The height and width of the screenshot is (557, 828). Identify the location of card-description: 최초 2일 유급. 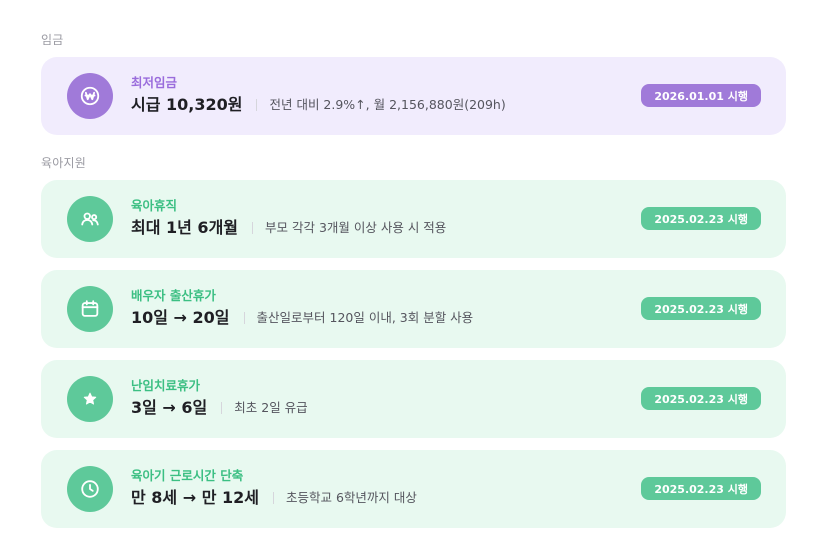
(271, 407).